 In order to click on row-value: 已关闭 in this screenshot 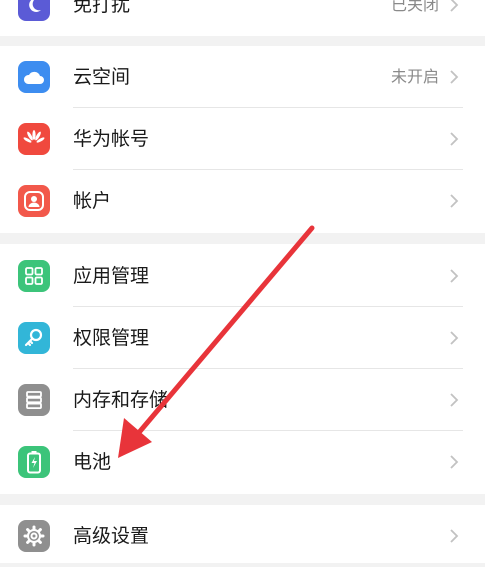, I will do `click(414, 7)`.